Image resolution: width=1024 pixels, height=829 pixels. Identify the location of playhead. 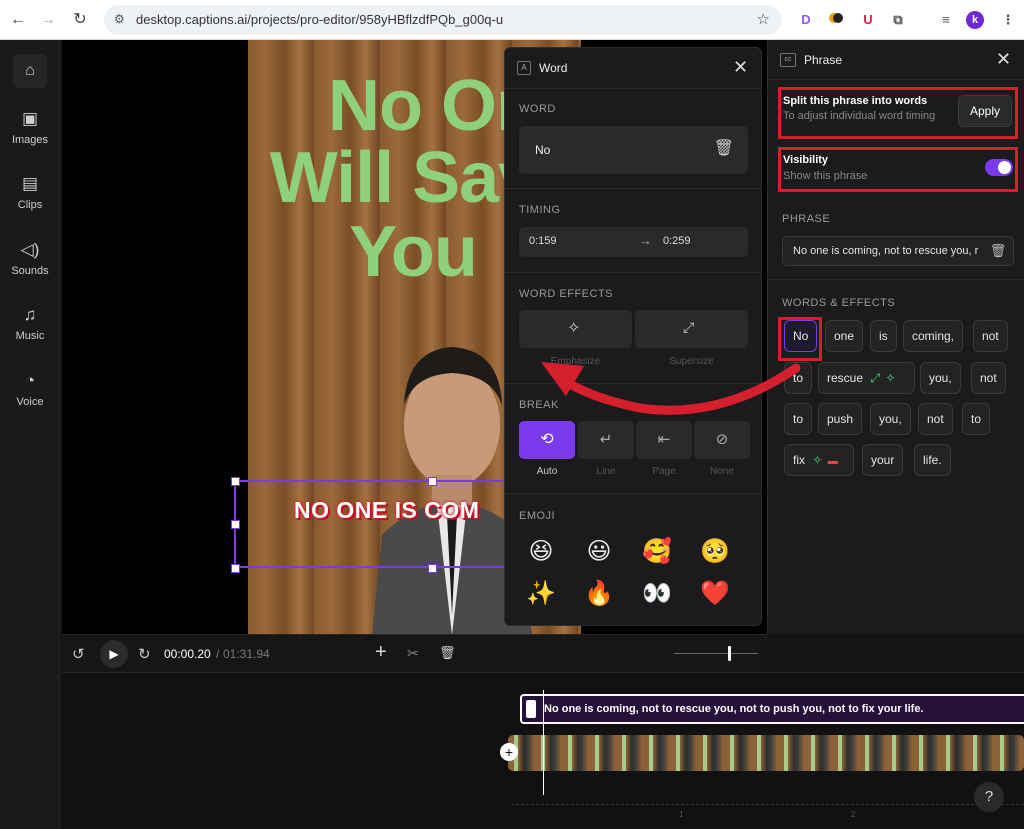
(543, 742).